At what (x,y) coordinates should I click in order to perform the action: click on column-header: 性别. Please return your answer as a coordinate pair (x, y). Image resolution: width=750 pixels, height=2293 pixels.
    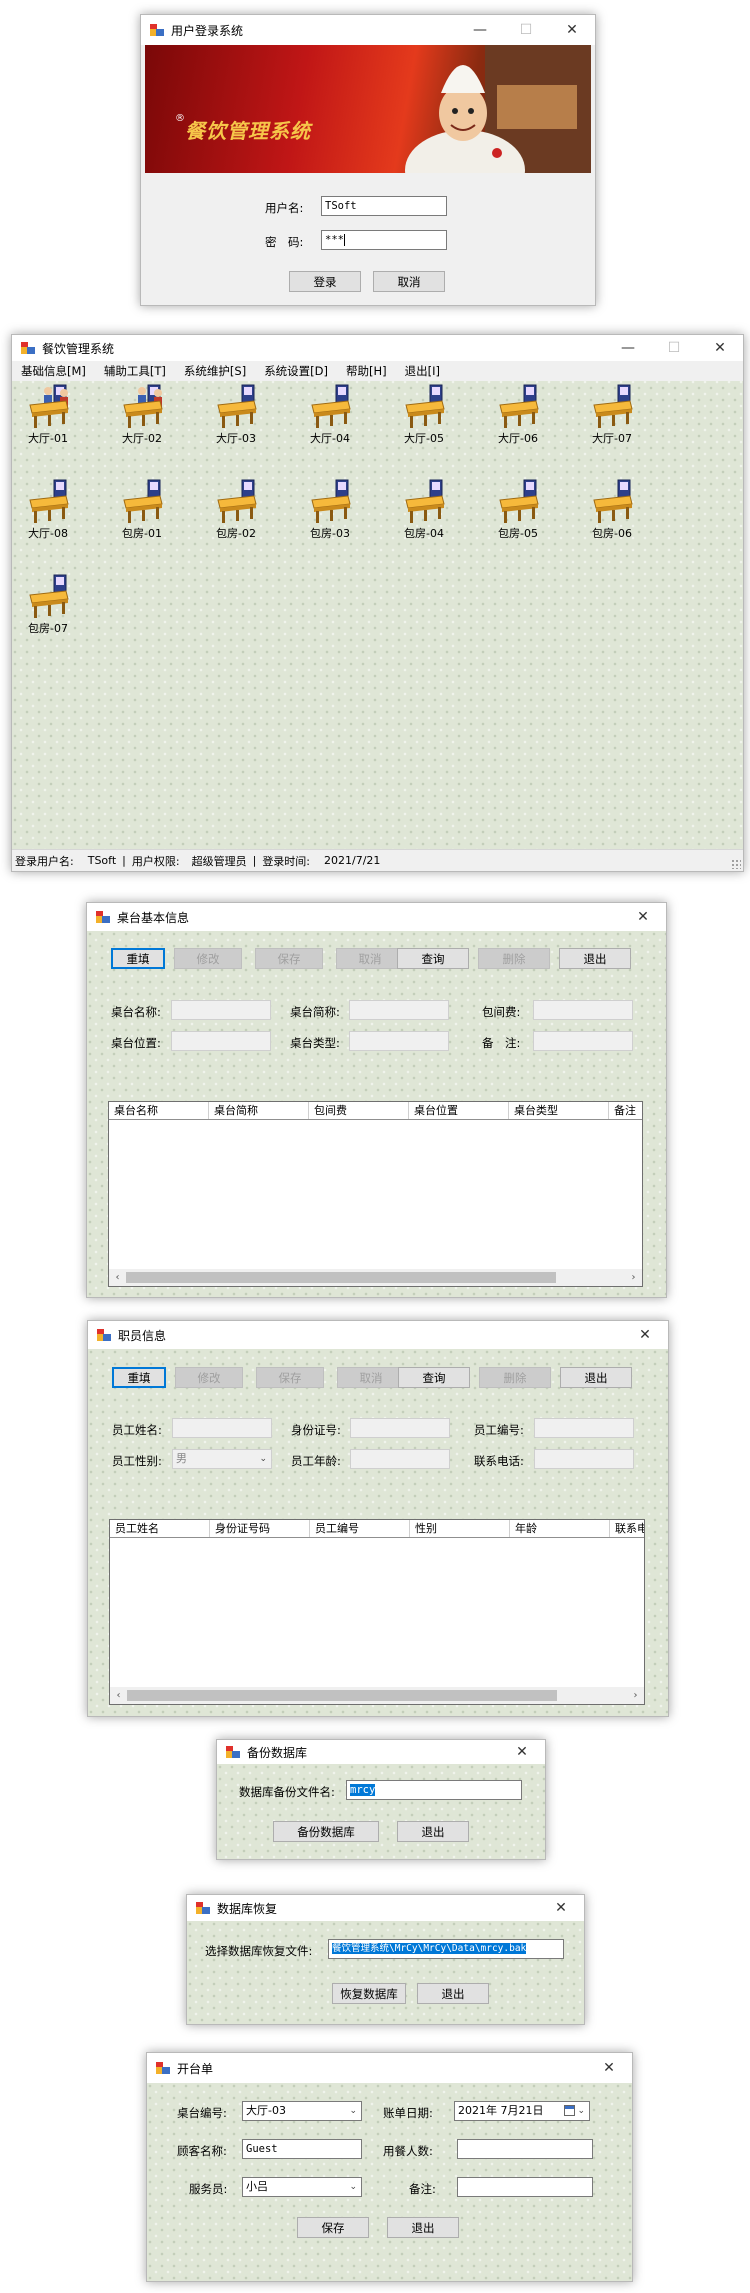
    Looking at the image, I should click on (460, 1528).